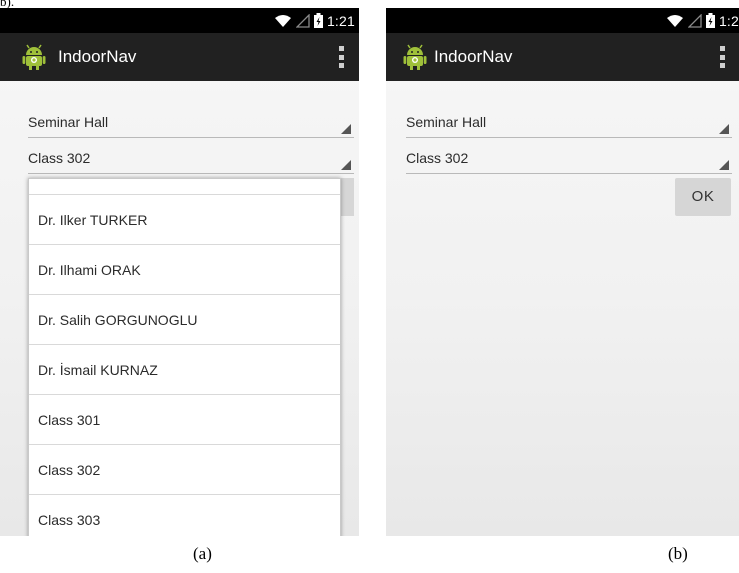  What do you see at coordinates (184, 270) in the screenshot?
I see `dropdown-item: Dr. Ilhami ORAK` at bounding box center [184, 270].